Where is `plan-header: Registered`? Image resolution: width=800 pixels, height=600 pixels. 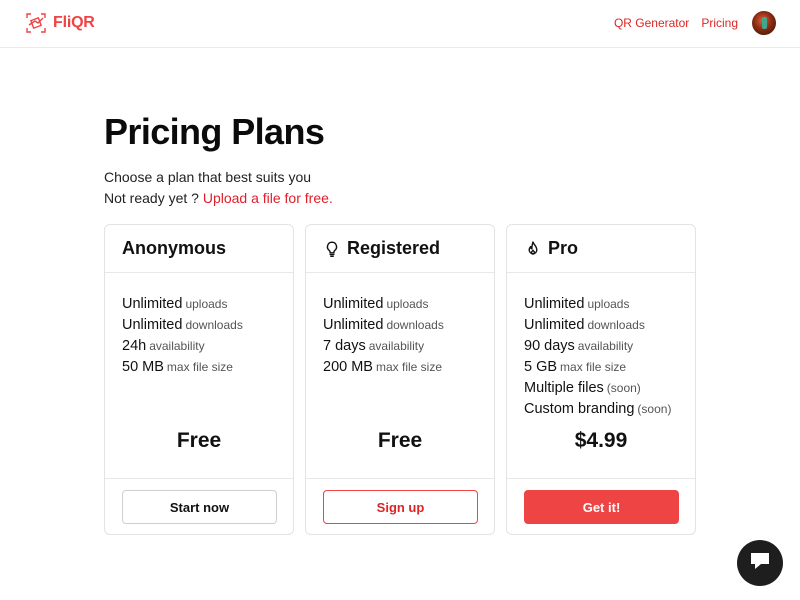
plan-header: Registered is located at coordinates (400, 249).